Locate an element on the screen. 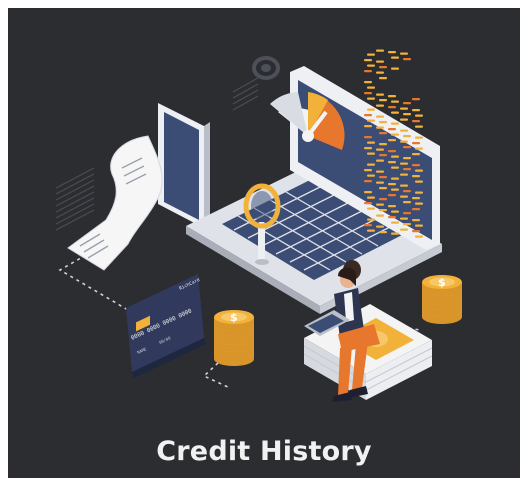 The image size is (531, 483). coin-stack-left: $ is located at coordinates (234, 338).